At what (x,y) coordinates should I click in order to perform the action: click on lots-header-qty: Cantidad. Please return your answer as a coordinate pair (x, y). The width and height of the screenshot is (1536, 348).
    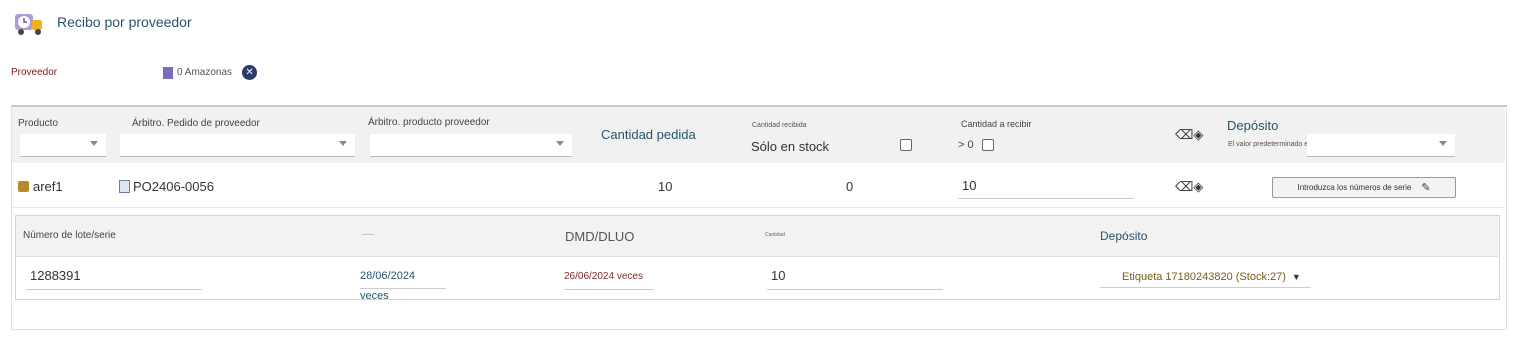
    Looking at the image, I should click on (775, 235).